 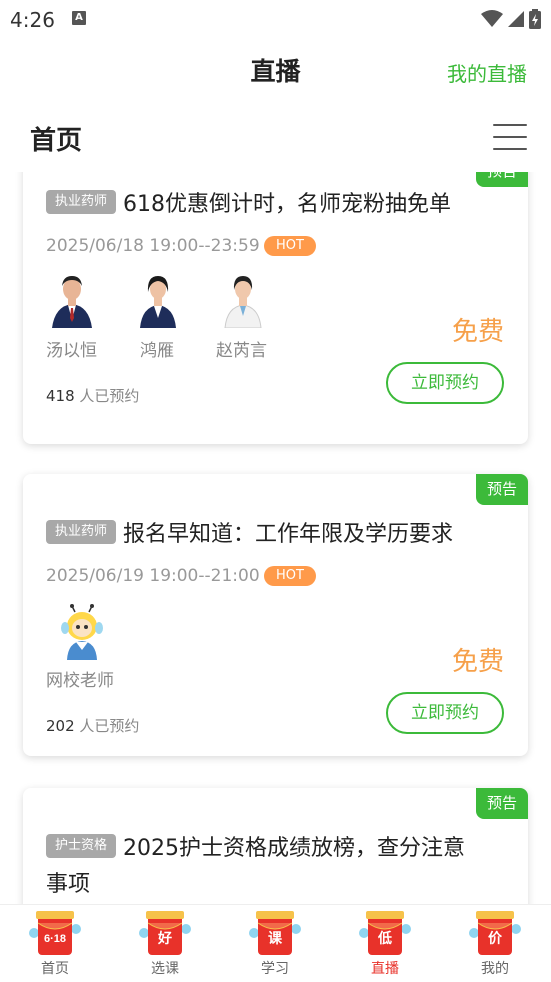 I want to click on section-title: 首页, so click(x=56, y=141).